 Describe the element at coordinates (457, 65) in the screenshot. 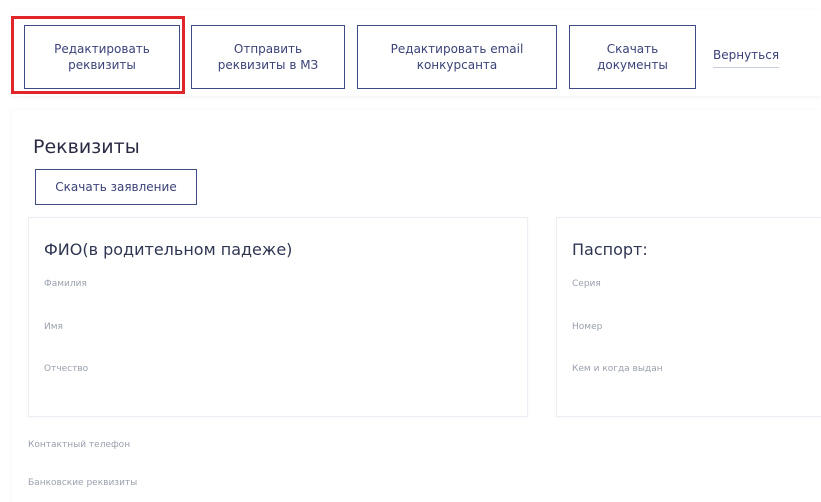

I see `edit-email-label-line2: конкурсанта` at that location.